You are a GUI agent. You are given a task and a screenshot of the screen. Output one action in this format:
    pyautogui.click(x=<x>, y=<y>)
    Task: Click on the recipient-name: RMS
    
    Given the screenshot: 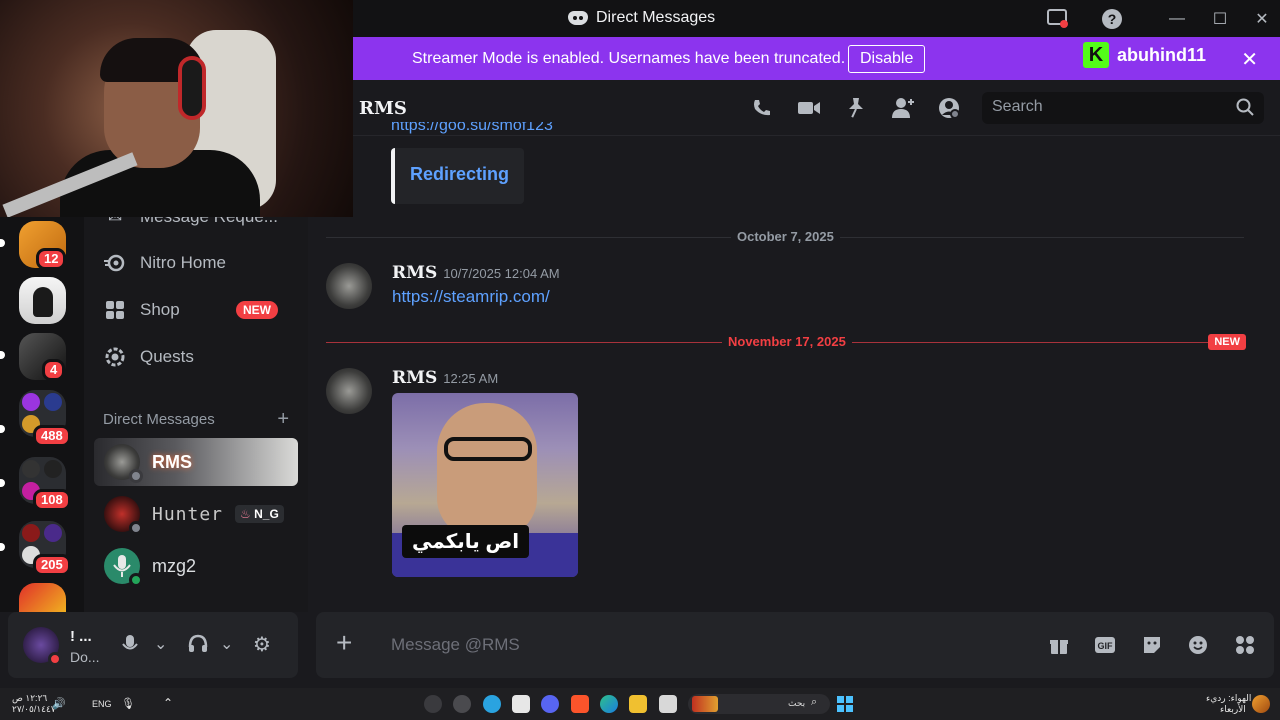 What is the action you would take?
    pyautogui.click(x=383, y=108)
    